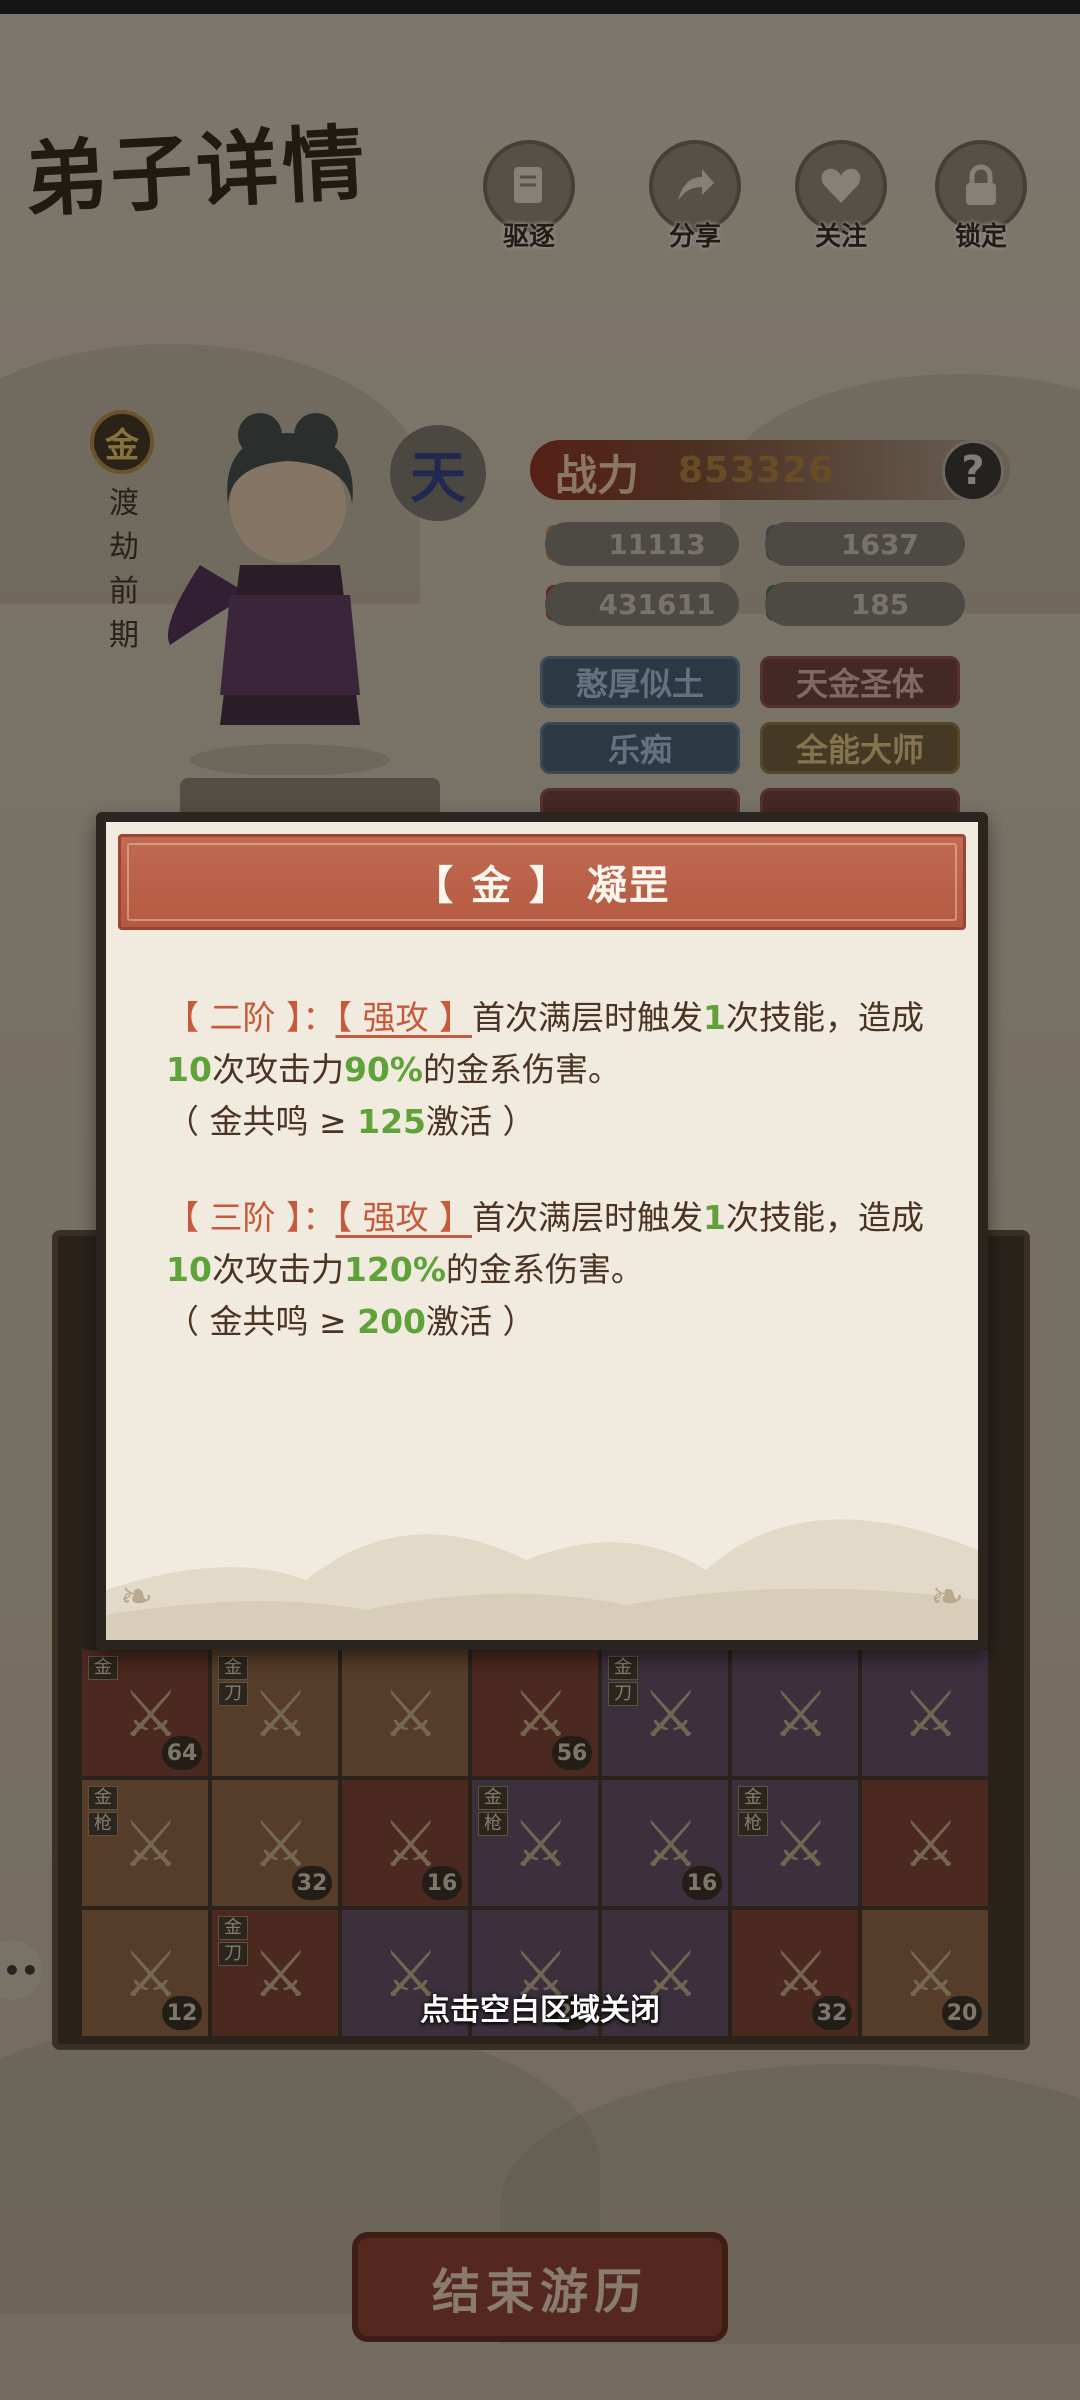  Describe the element at coordinates (542, 886) in the screenshot. I see `dialog-title: 【 金 】 凝罡` at that location.